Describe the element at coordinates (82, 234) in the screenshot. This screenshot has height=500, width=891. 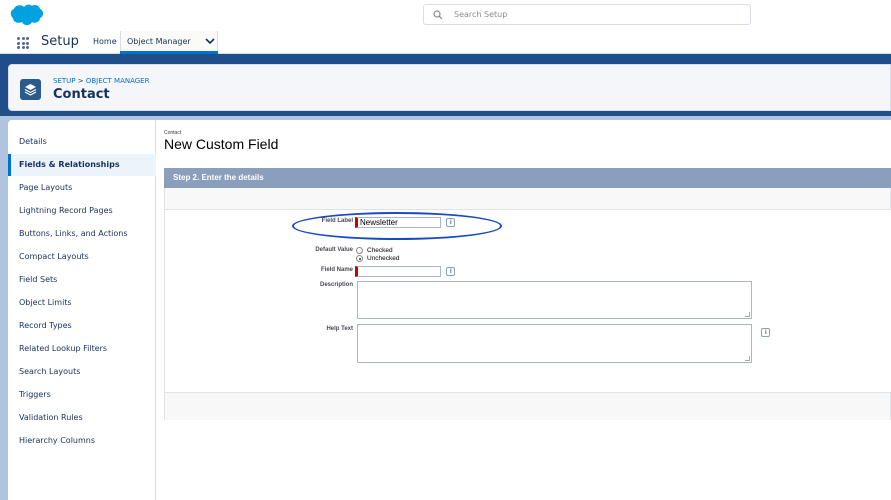
I see `sidebar-item-buttons-links-actions: Buttons, Links, and Actions` at that location.